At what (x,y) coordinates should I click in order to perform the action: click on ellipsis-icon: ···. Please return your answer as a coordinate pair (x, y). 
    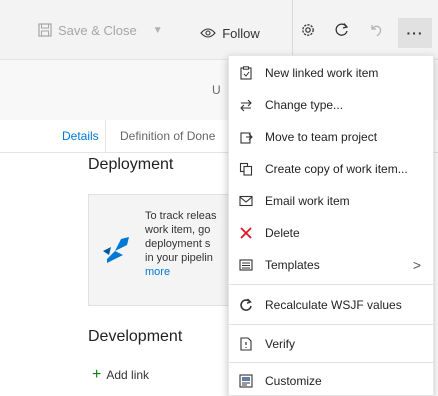
    Looking at the image, I should click on (415, 33).